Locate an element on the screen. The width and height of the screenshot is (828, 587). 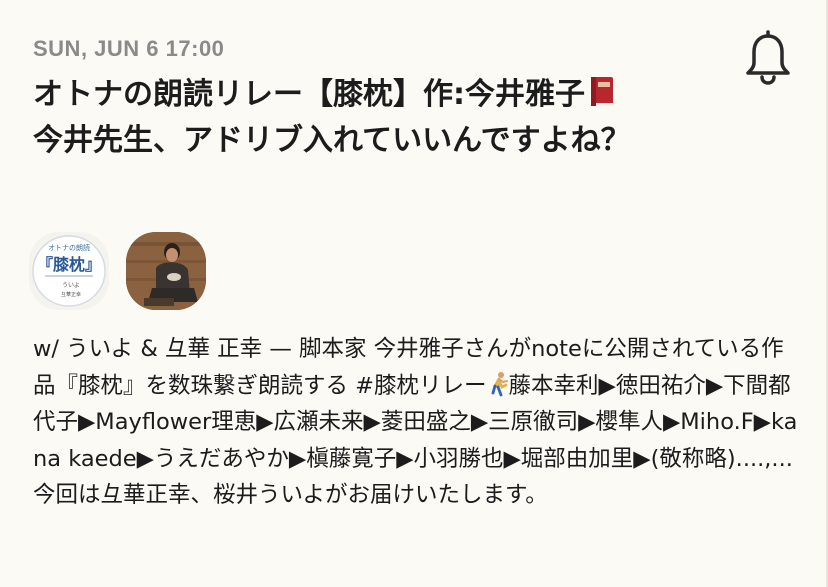
svg-text: オトナの朗読 is located at coordinates (69, 247).